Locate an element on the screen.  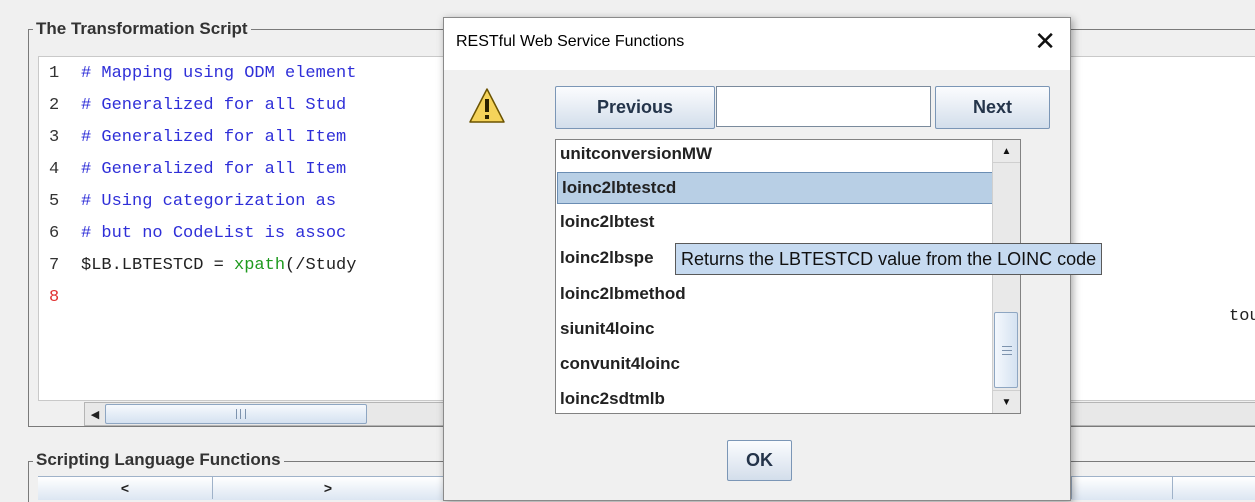
code-overflow-text: tou is located at coordinates (1242, 316).